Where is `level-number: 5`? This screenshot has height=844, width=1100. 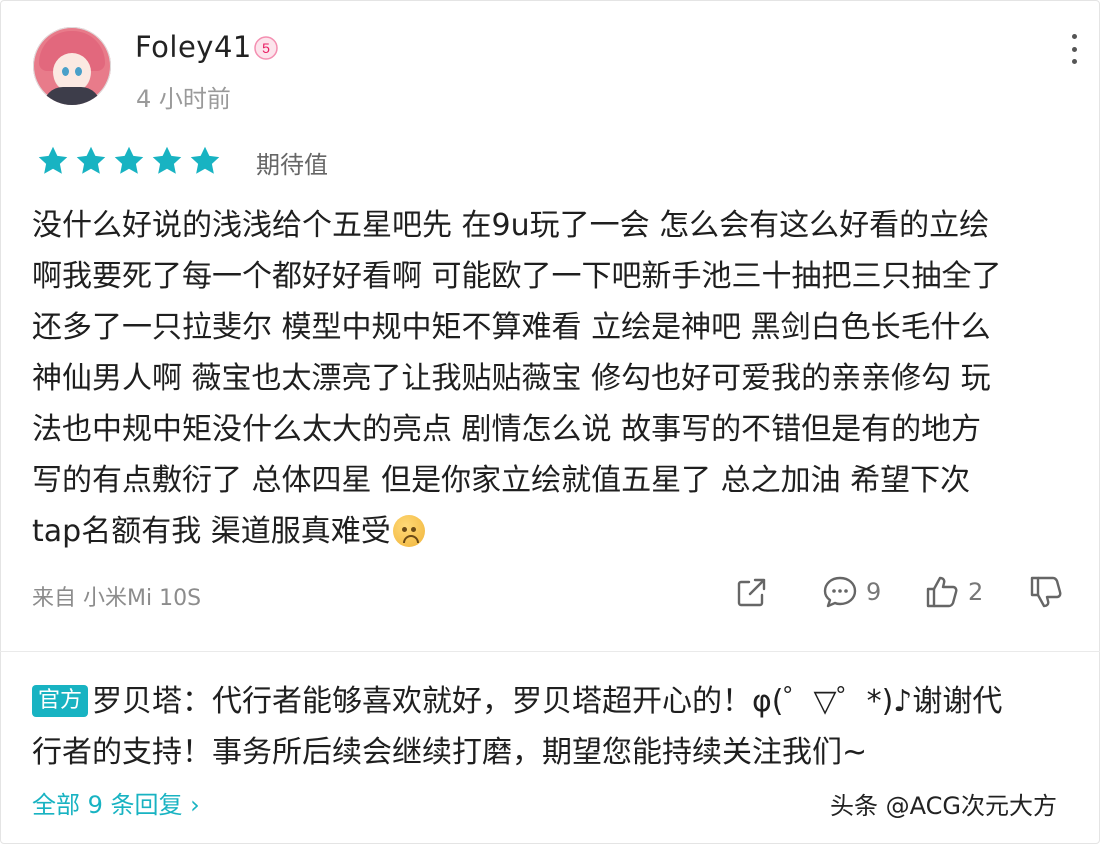
level-number: 5 is located at coordinates (266, 48).